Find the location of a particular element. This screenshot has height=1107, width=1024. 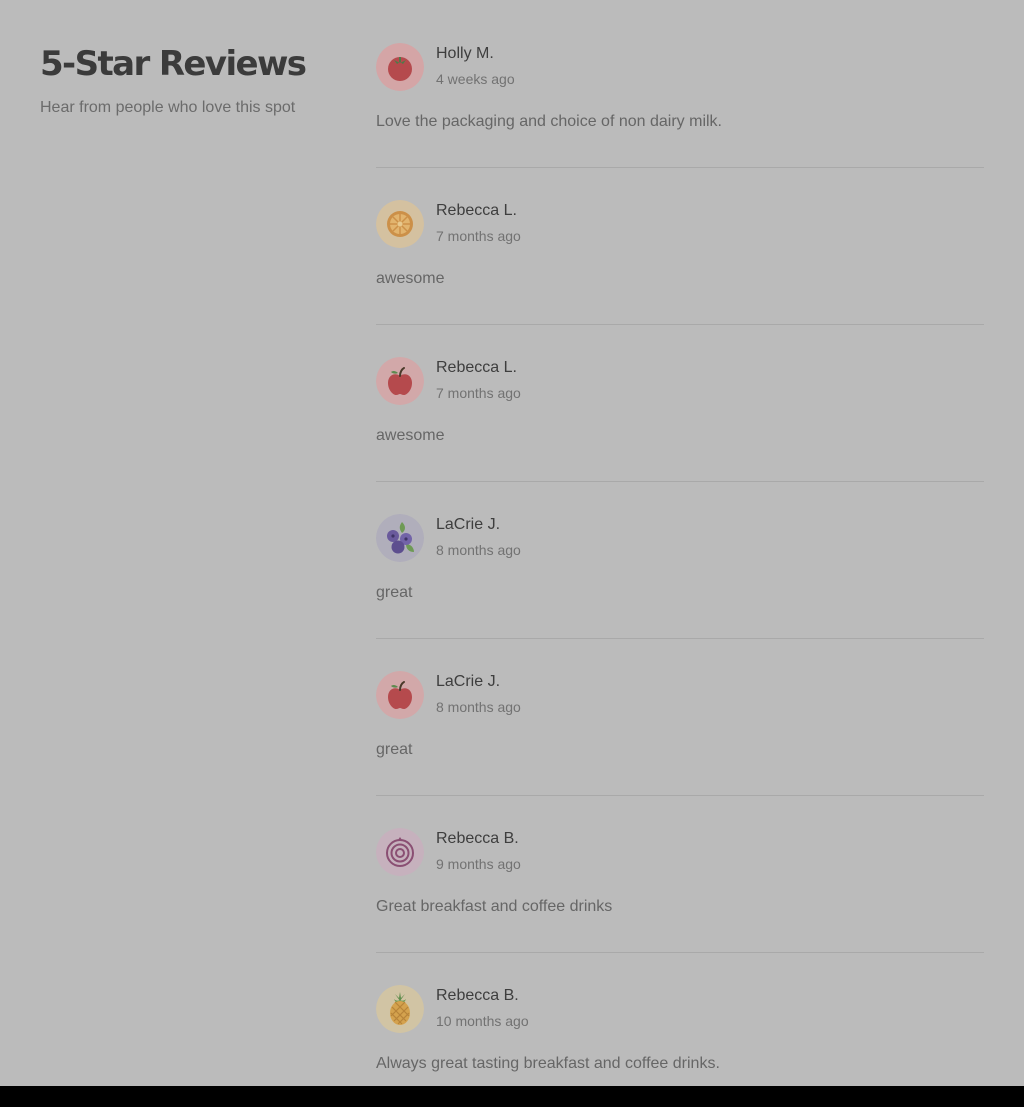

page-subtitle: Hear from people who love this spot is located at coordinates (168, 107).